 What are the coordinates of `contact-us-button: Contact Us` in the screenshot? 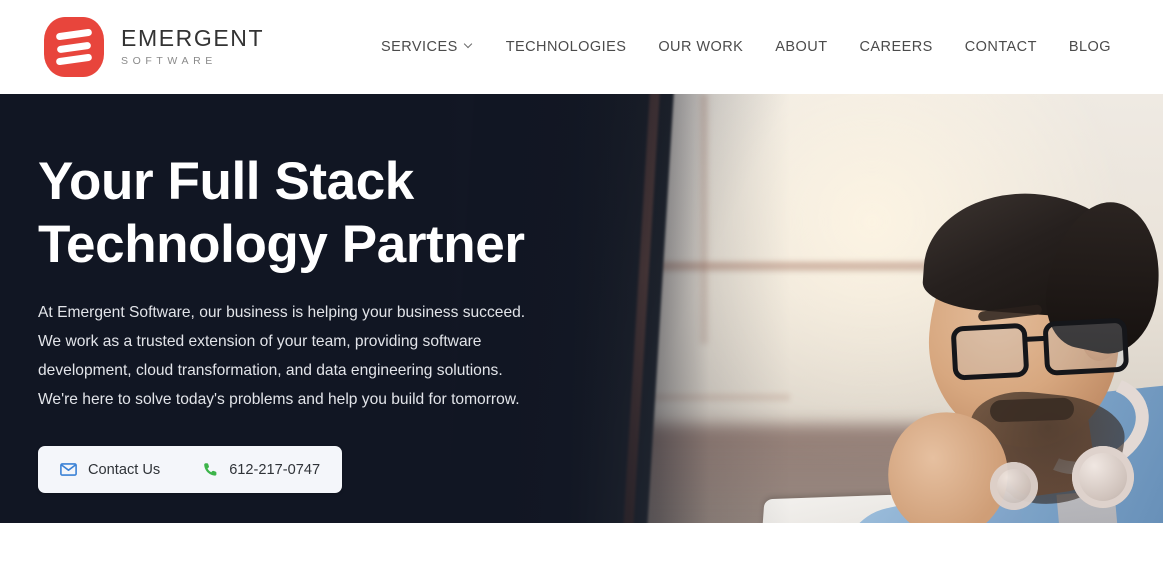 It's located at (110, 470).